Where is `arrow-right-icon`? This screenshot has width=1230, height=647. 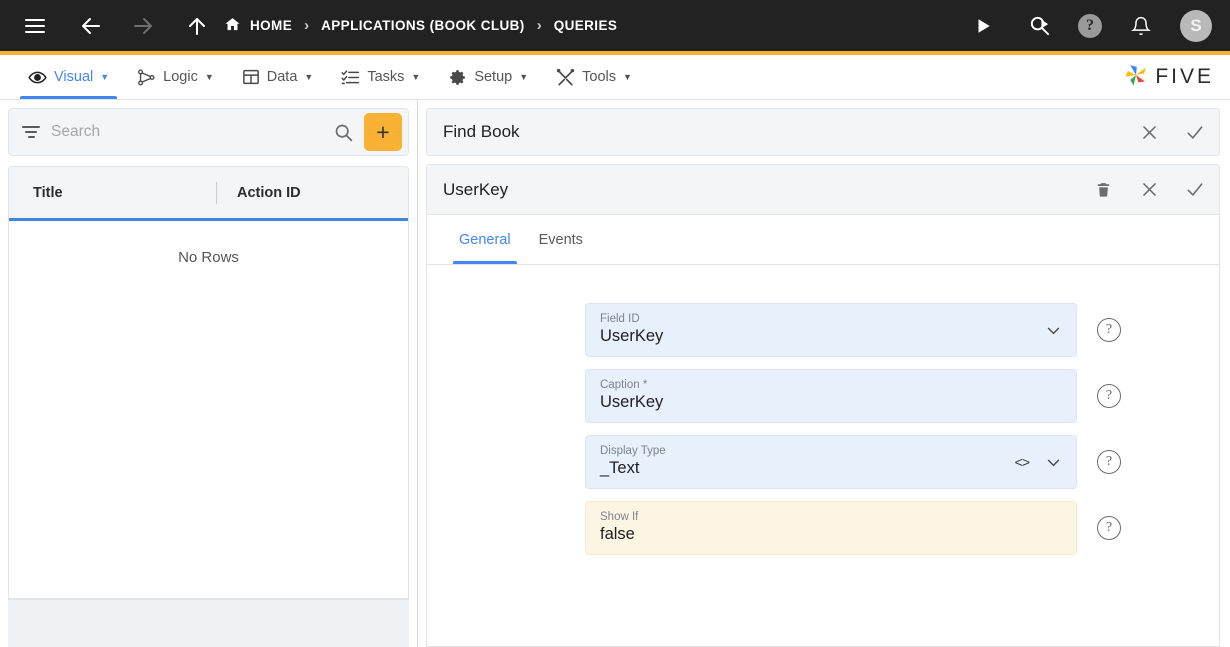
arrow-right-icon is located at coordinates (143, 26).